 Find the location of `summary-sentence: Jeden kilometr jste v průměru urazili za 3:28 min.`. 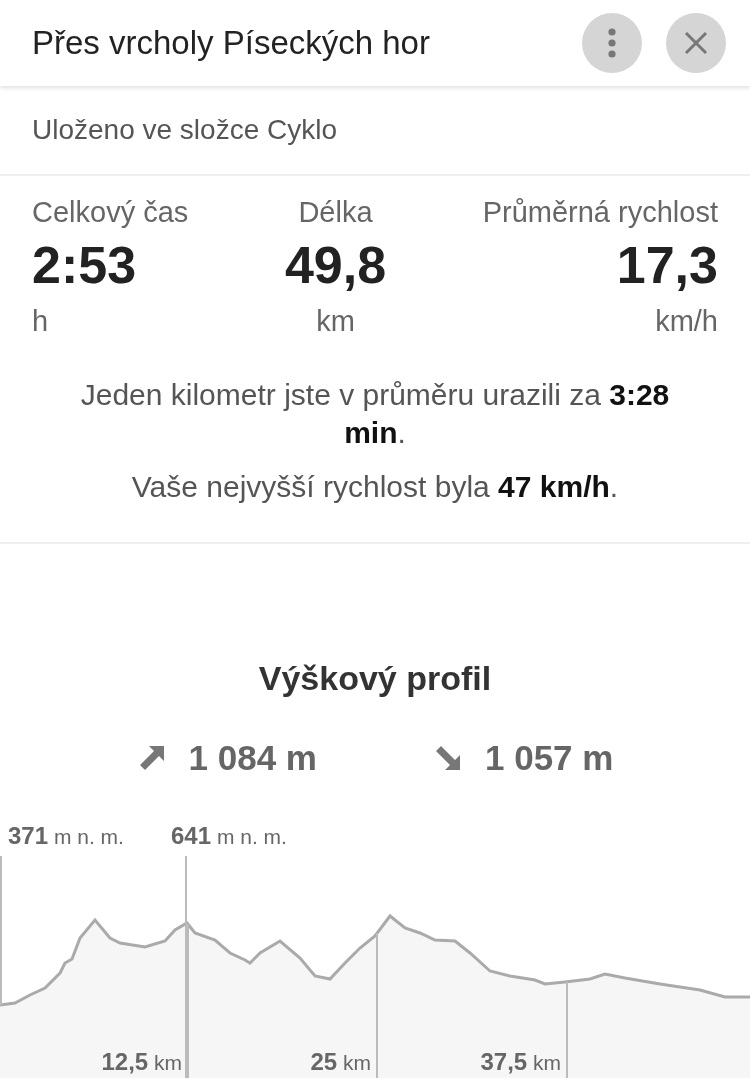

summary-sentence: Jeden kilometr jste v průměru urazili za 3:28 min. is located at coordinates (375, 414).